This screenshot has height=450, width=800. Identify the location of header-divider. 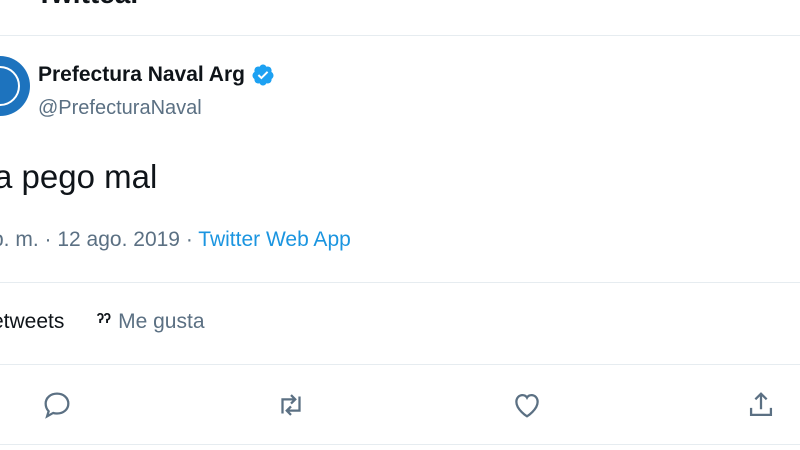
(400, 35).